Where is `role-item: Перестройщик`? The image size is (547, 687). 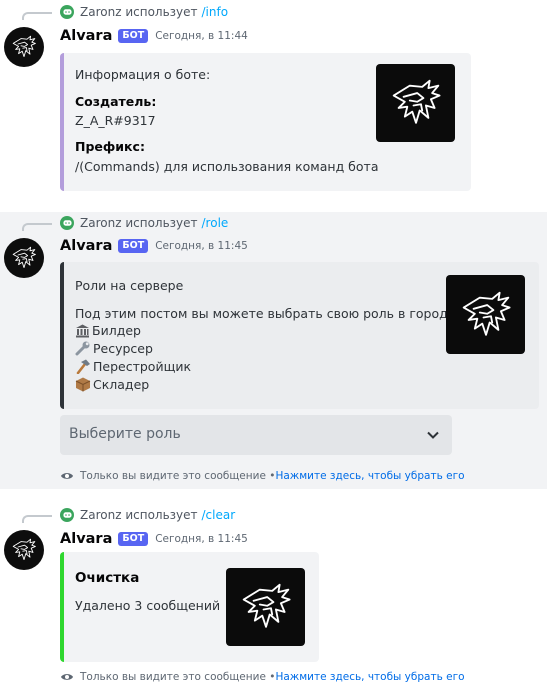
role-item: Перестройщик is located at coordinates (133, 366).